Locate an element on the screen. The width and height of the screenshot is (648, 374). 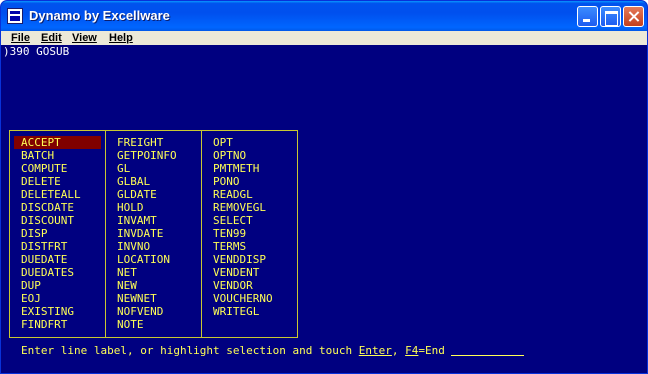
picker-option: PONO is located at coordinates (251, 181).